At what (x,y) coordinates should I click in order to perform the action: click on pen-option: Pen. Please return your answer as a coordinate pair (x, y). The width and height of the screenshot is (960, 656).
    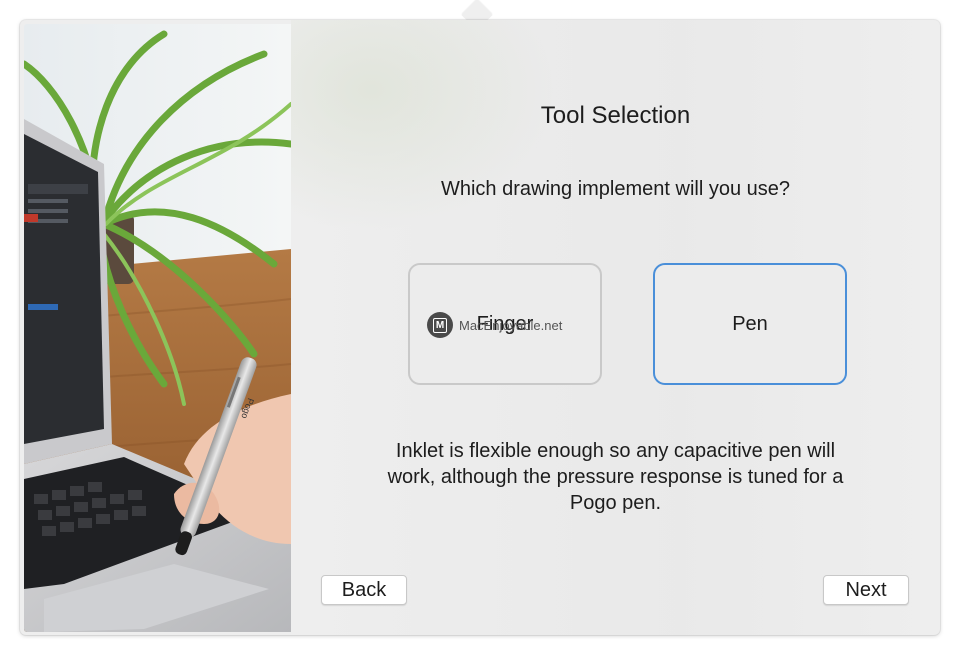
    Looking at the image, I should click on (750, 324).